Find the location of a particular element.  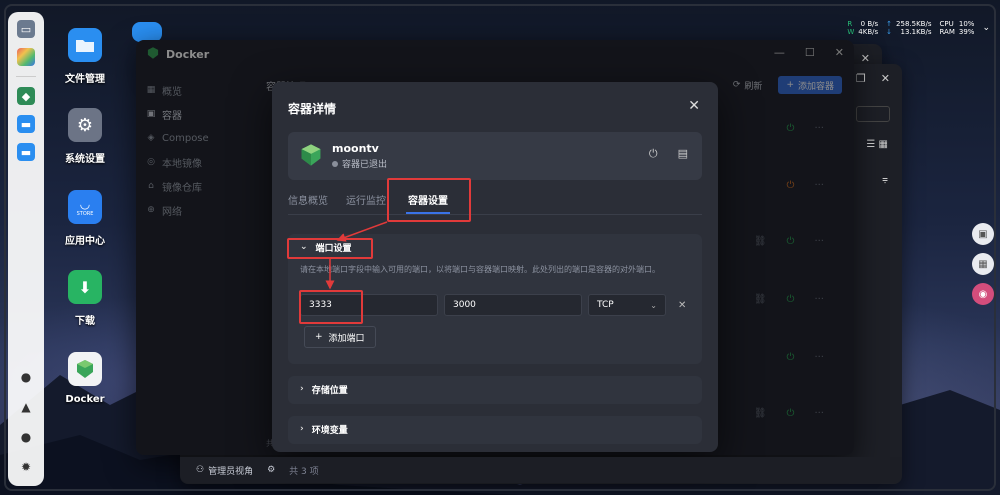

upload-arrow-icon: ↑ is located at coordinates (889, 24).